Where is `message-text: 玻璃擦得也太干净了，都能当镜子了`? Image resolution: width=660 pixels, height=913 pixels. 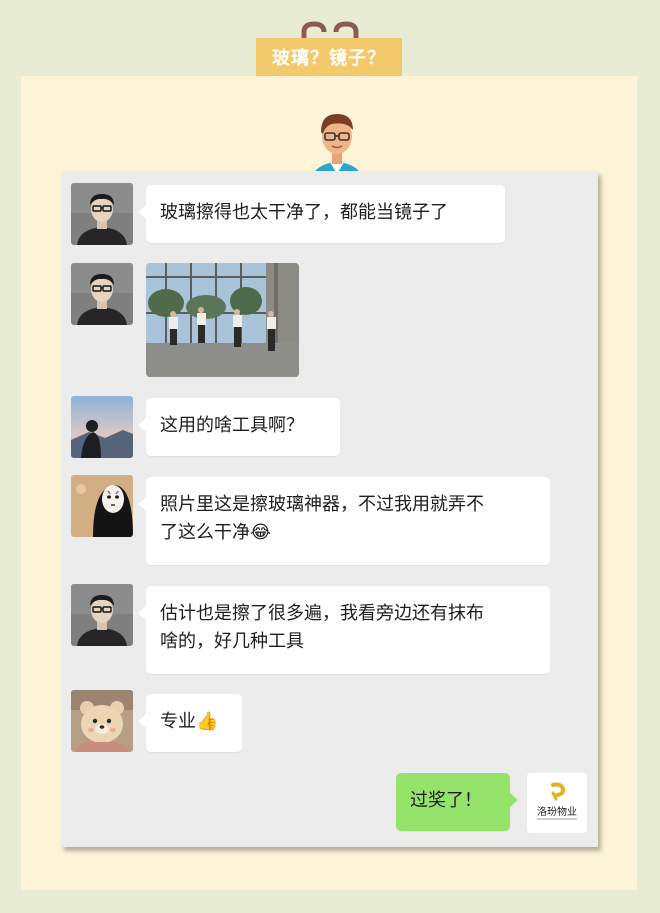
message-text: 玻璃擦得也太干净了，都能当镜子了 is located at coordinates (304, 212).